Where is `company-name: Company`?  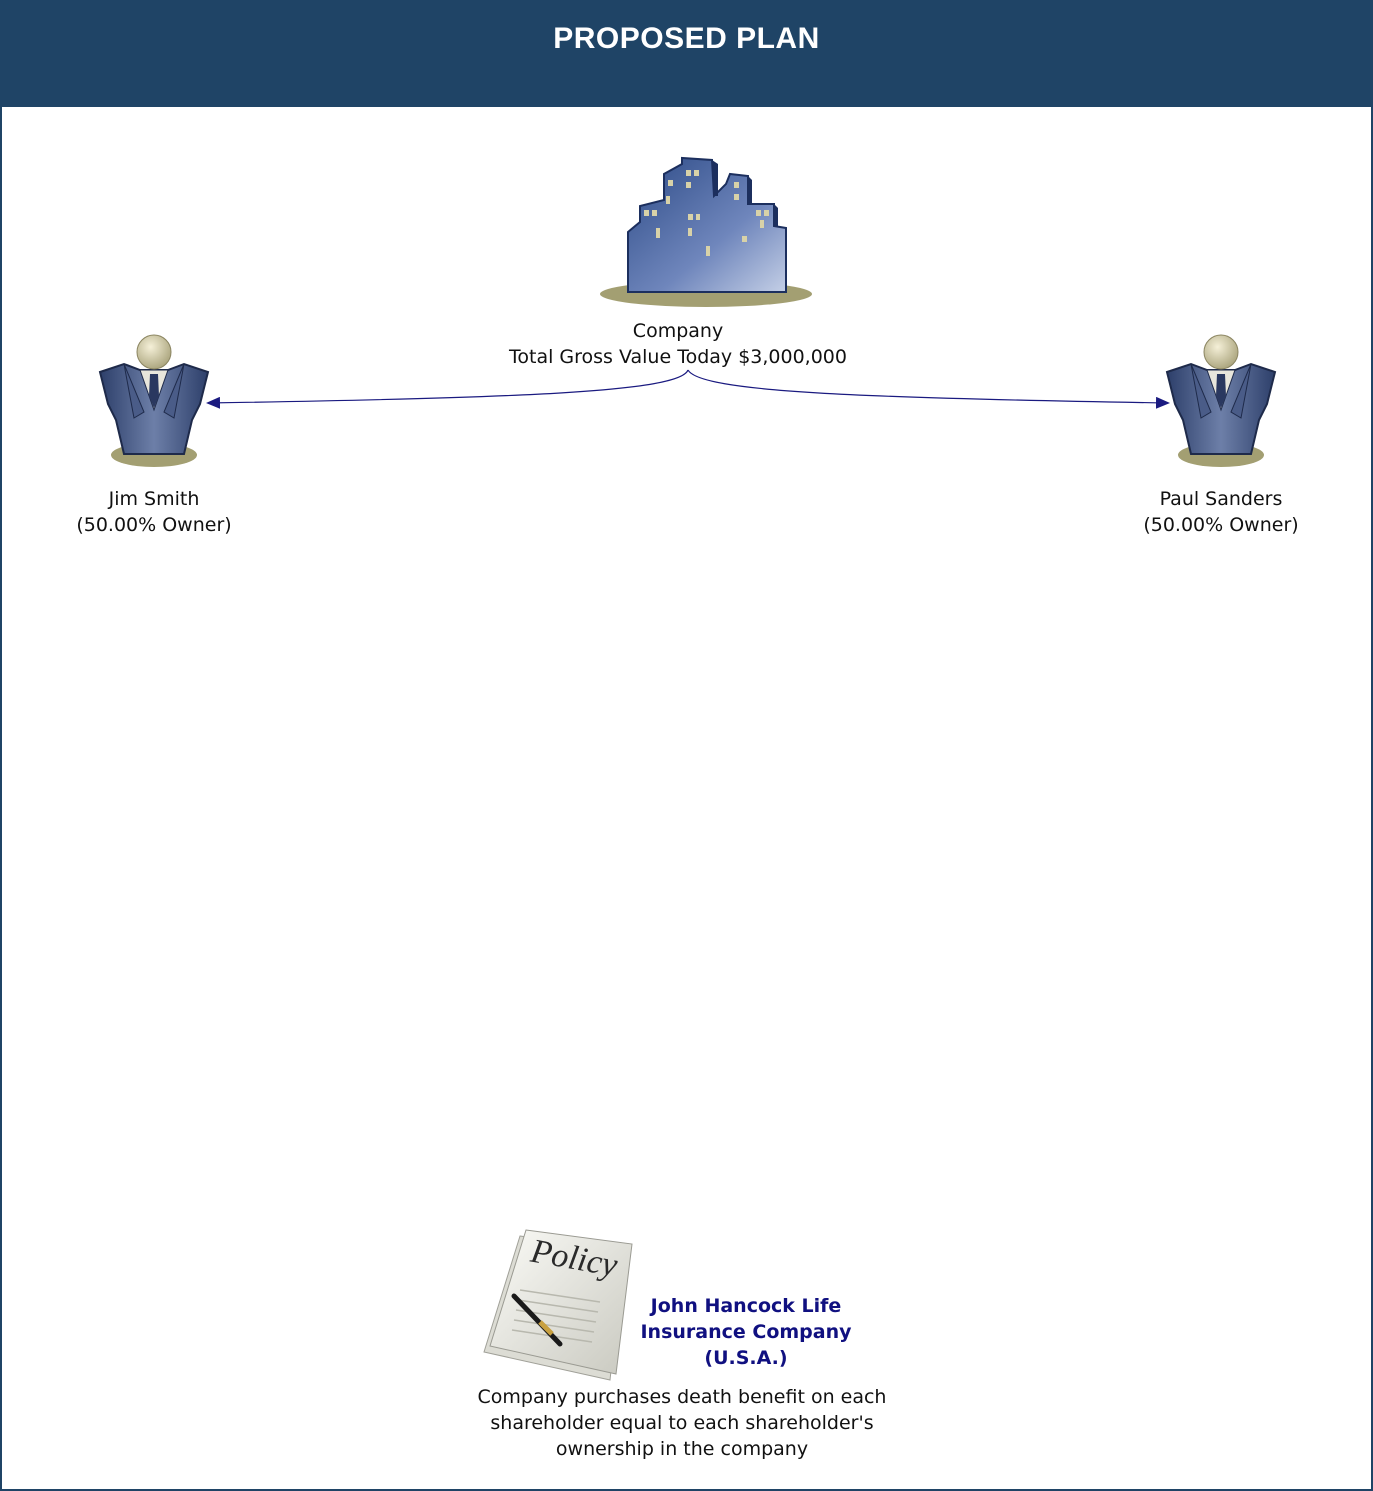
company-name: Company is located at coordinates (678, 331).